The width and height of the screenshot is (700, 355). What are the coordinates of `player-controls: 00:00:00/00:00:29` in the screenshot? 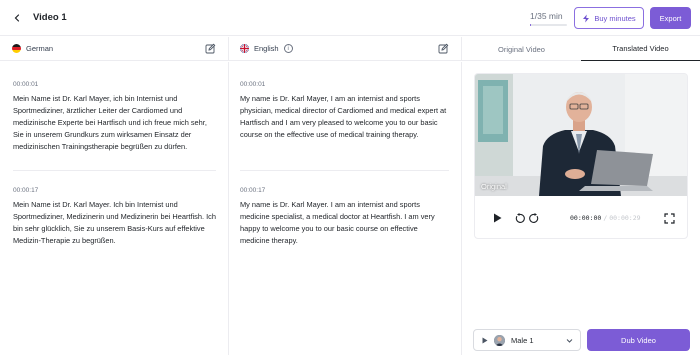 It's located at (581, 217).